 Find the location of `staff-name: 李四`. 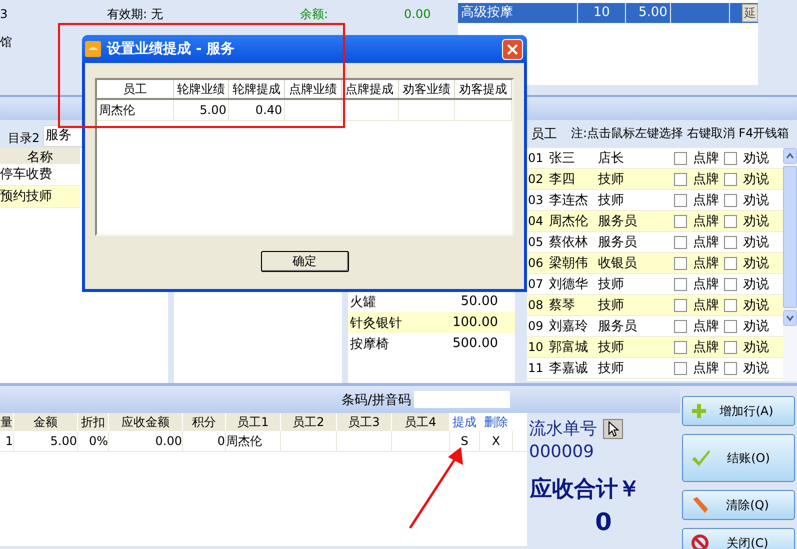

staff-name: 李四 is located at coordinates (573, 179).